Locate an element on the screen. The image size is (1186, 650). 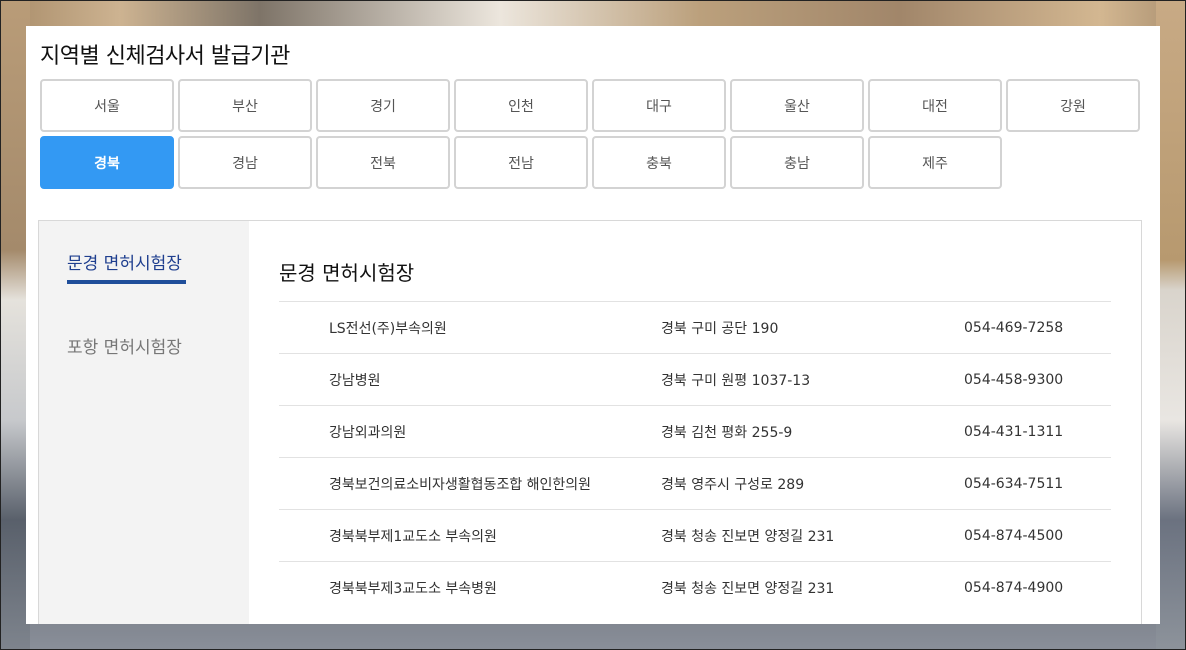
facility-address: 경북 구미 원평 1037-13 is located at coordinates (736, 380).